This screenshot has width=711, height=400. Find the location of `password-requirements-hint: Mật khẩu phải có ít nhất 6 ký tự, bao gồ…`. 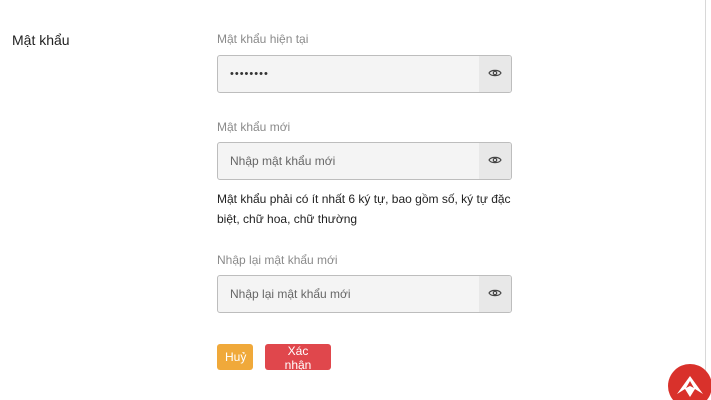

password-requirements-hint: Mật khẩu phải có ít nhất 6 ký tự, bao gồ… is located at coordinates (364, 209).